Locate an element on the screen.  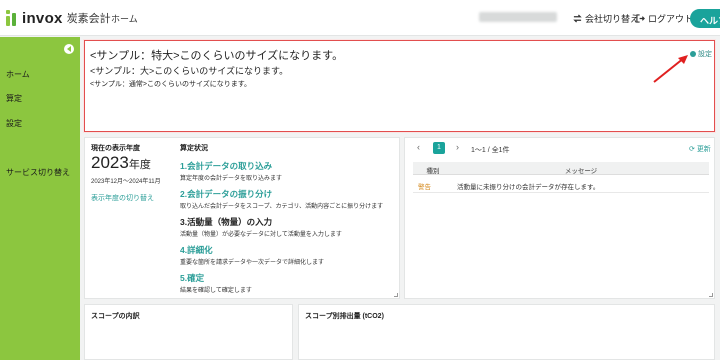
sample-text-large: <サンプル：大>このくらいのサイズになります。 is located at coordinates (189, 71).